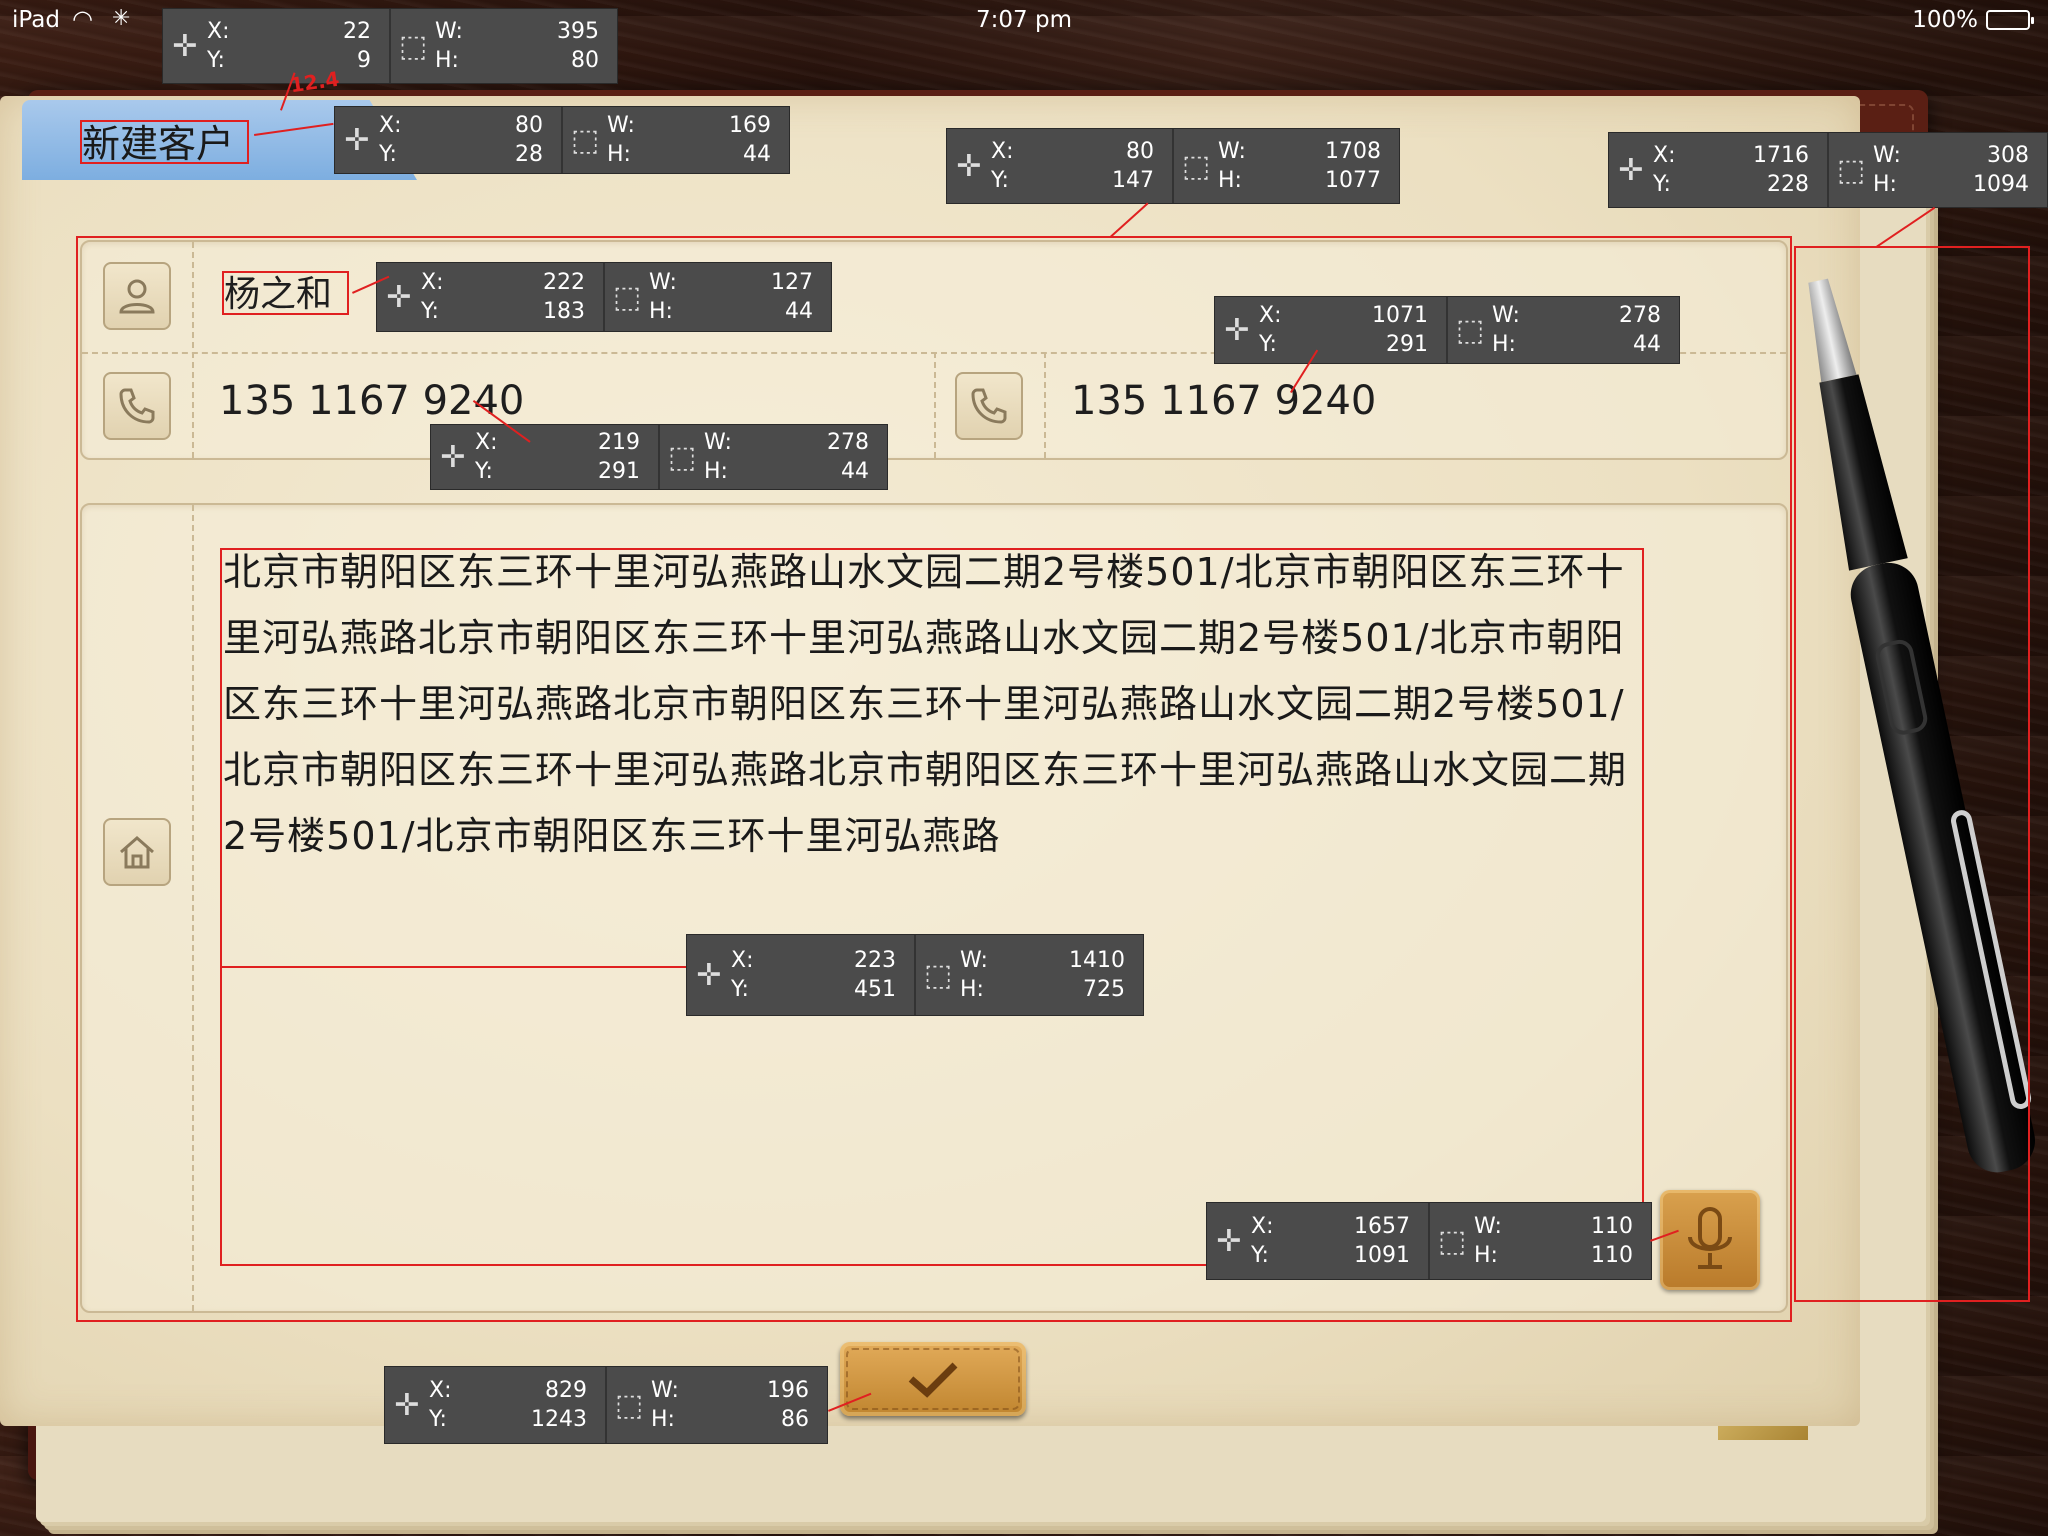  What do you see at coordinates (371, 401) in the screenshot?
I see `phone-primary-field: 135 1167 9240` at bounding box center [371, 401].